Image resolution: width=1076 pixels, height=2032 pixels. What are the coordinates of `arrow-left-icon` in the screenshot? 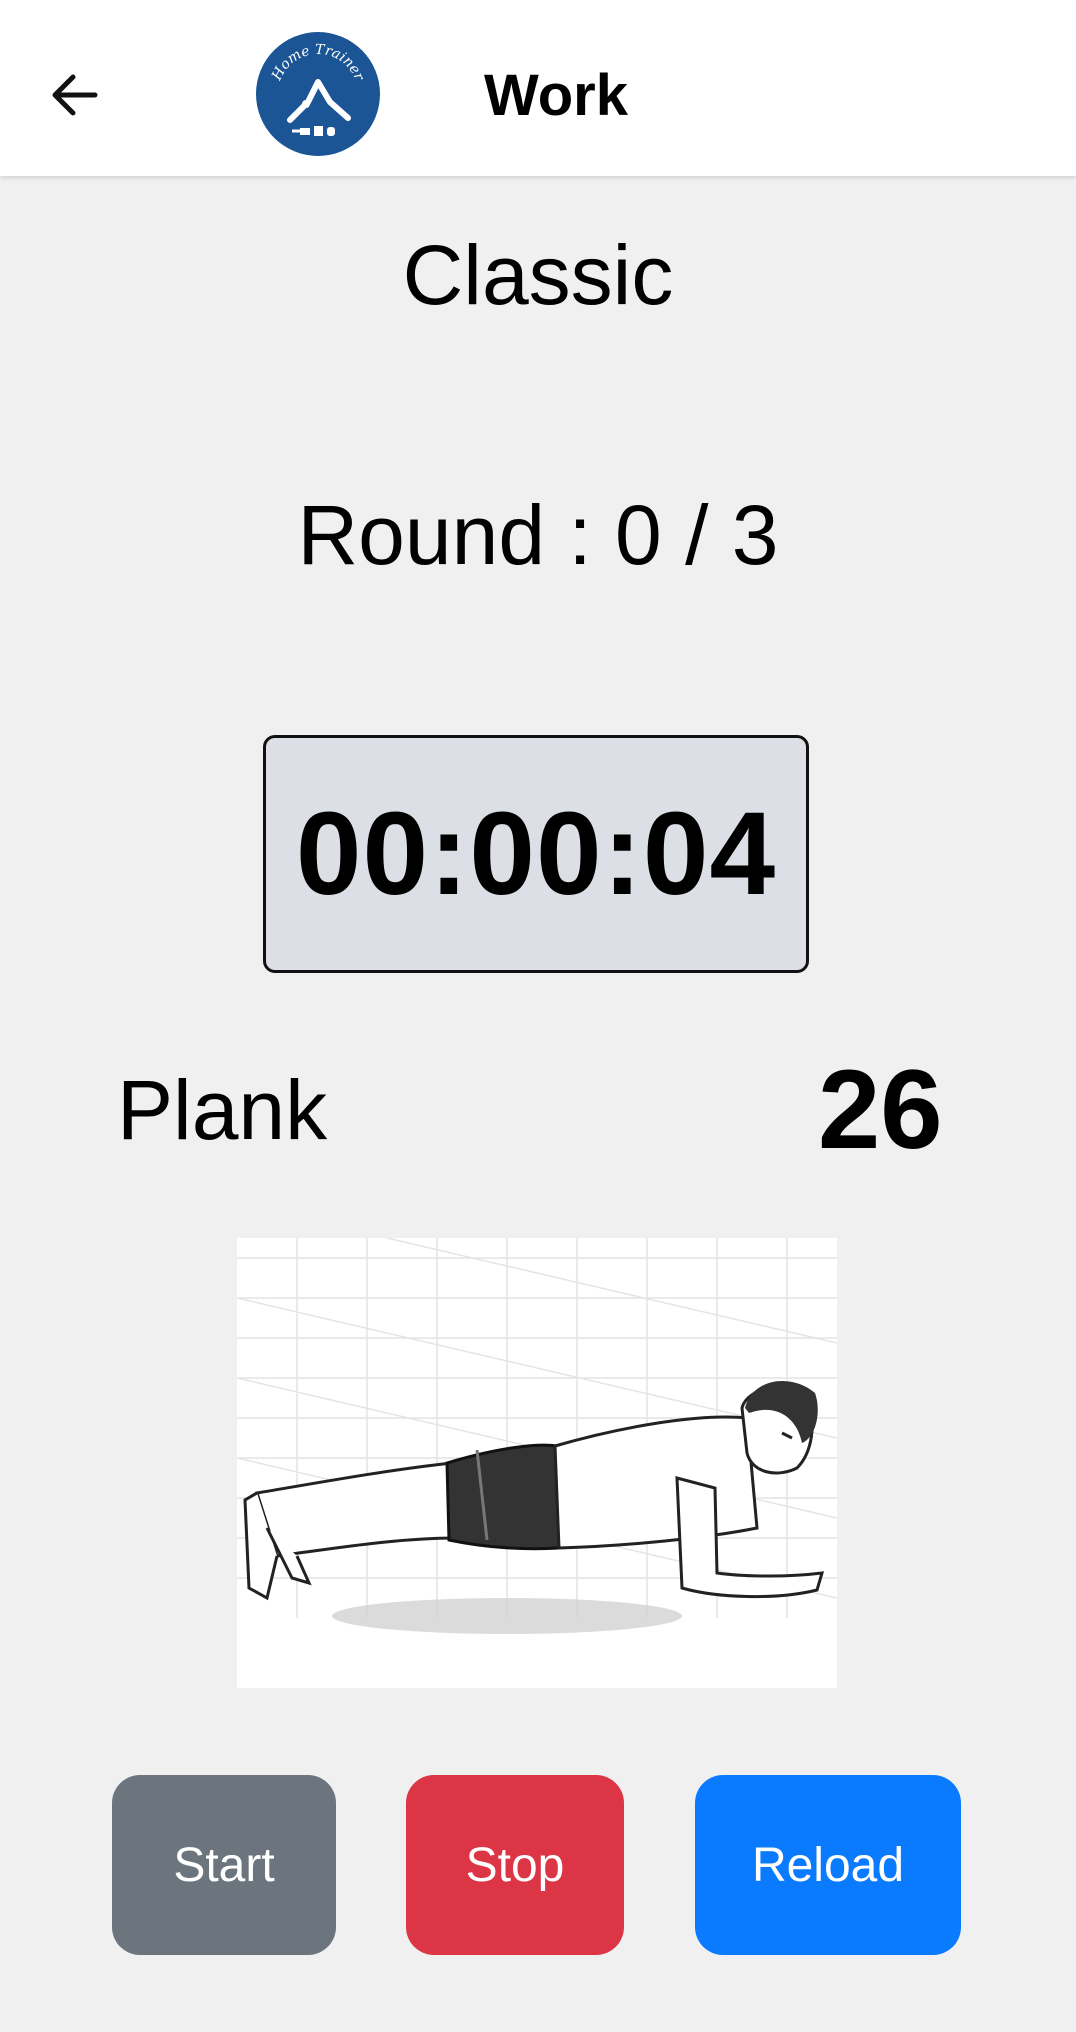 It's located at (75, 95).